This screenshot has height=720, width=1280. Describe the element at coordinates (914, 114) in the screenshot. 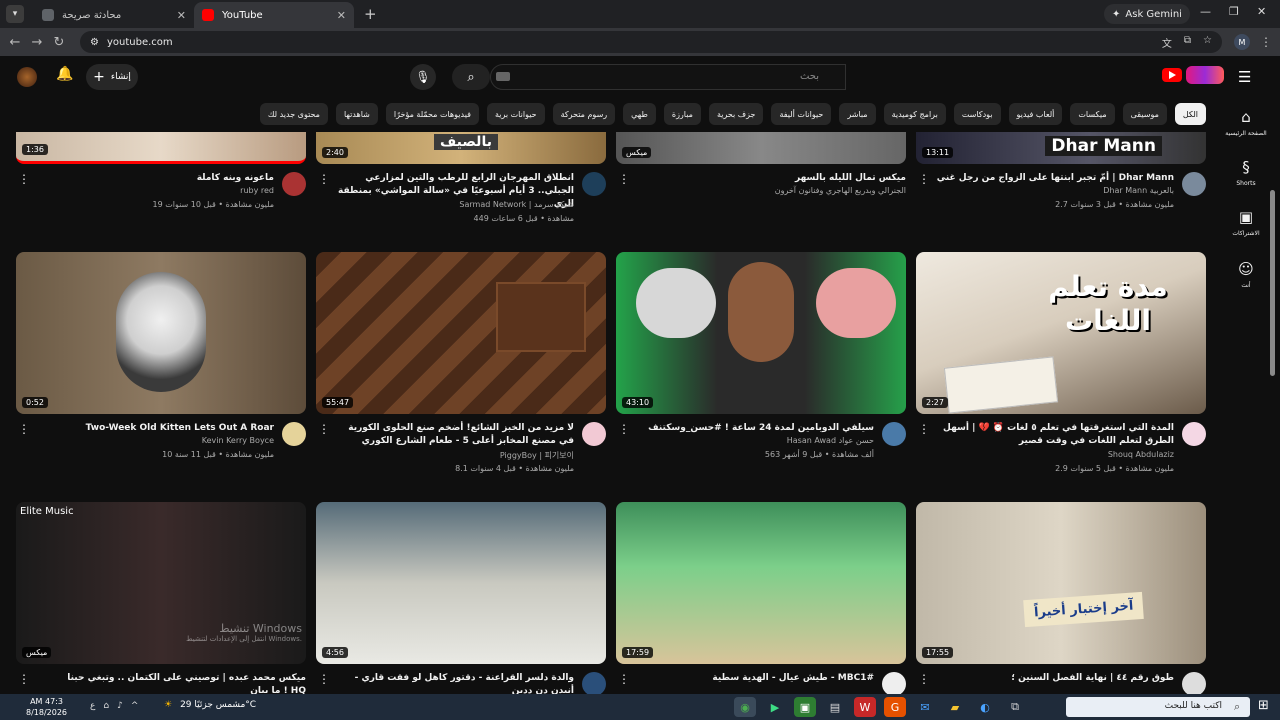

I see `chip-comedy: برامج كوميدية` at that location.